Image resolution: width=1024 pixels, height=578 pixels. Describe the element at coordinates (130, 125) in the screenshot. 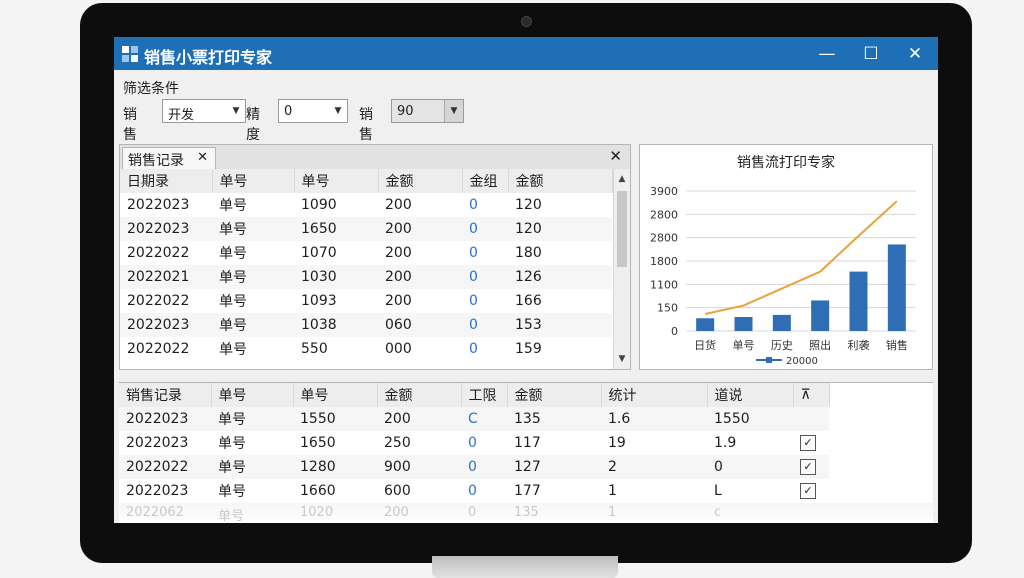

I see `filter-category-label: 销售` at that location.